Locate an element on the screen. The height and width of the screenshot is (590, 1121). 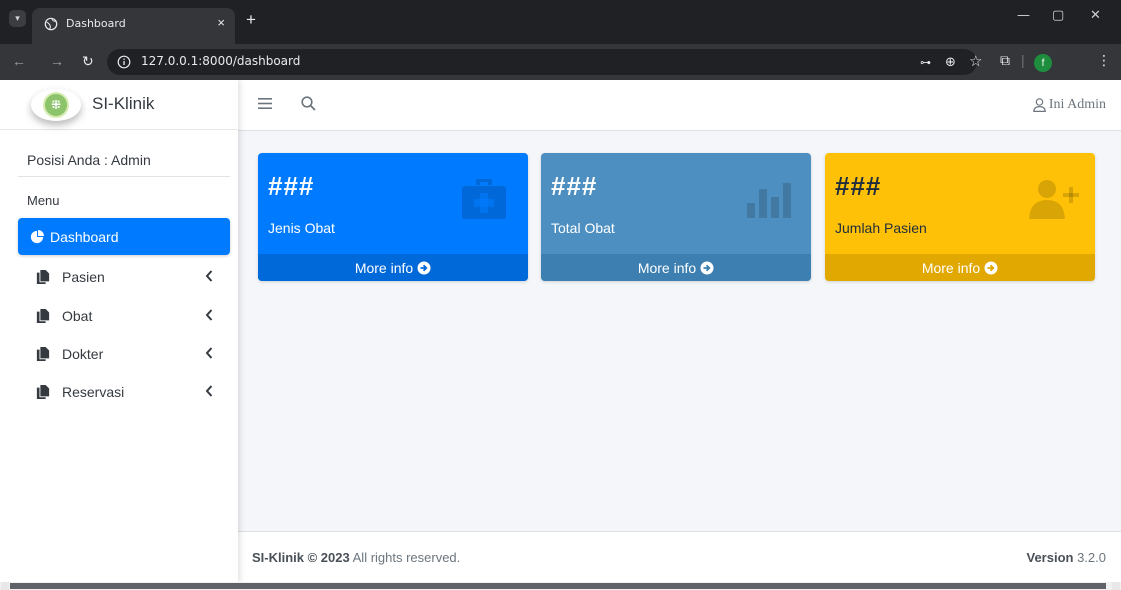
scroll-right-arrow is located at coordinates (1116, 586).